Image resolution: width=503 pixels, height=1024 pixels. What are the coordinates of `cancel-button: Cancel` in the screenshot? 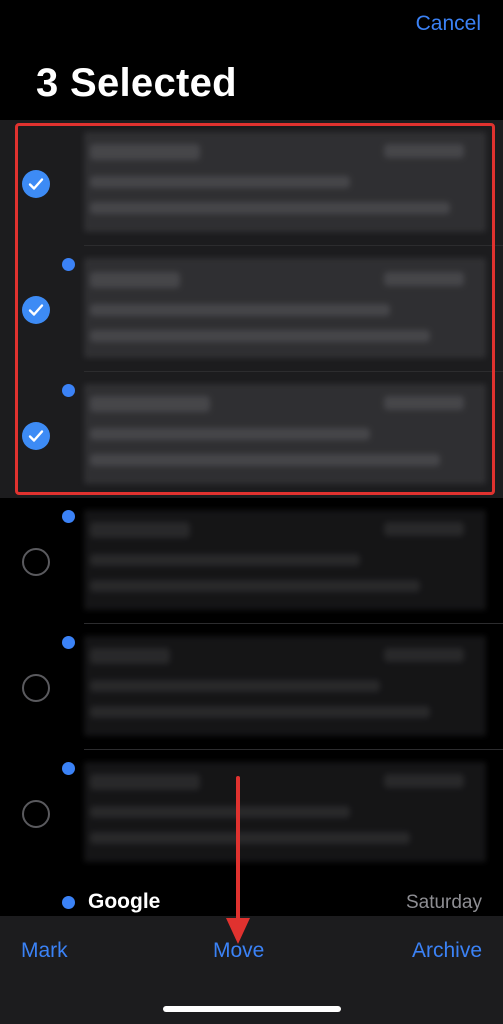 It's located at (448, 24).